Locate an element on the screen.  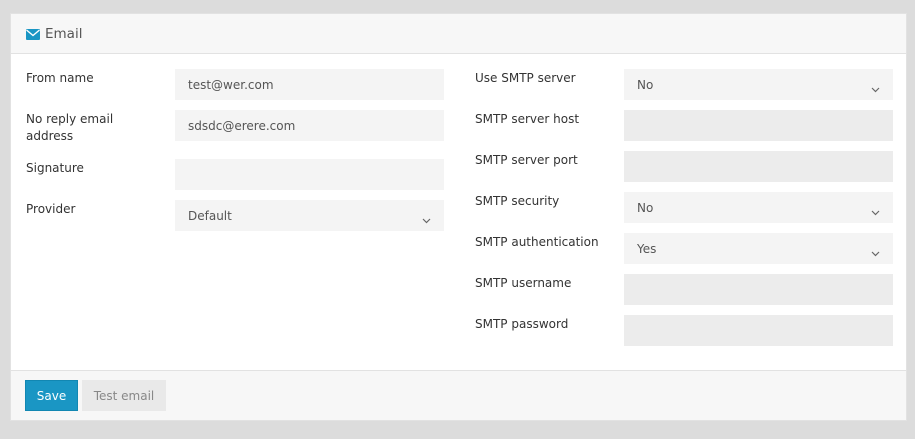
provider-select: Default is located at coordinates (309, 215).